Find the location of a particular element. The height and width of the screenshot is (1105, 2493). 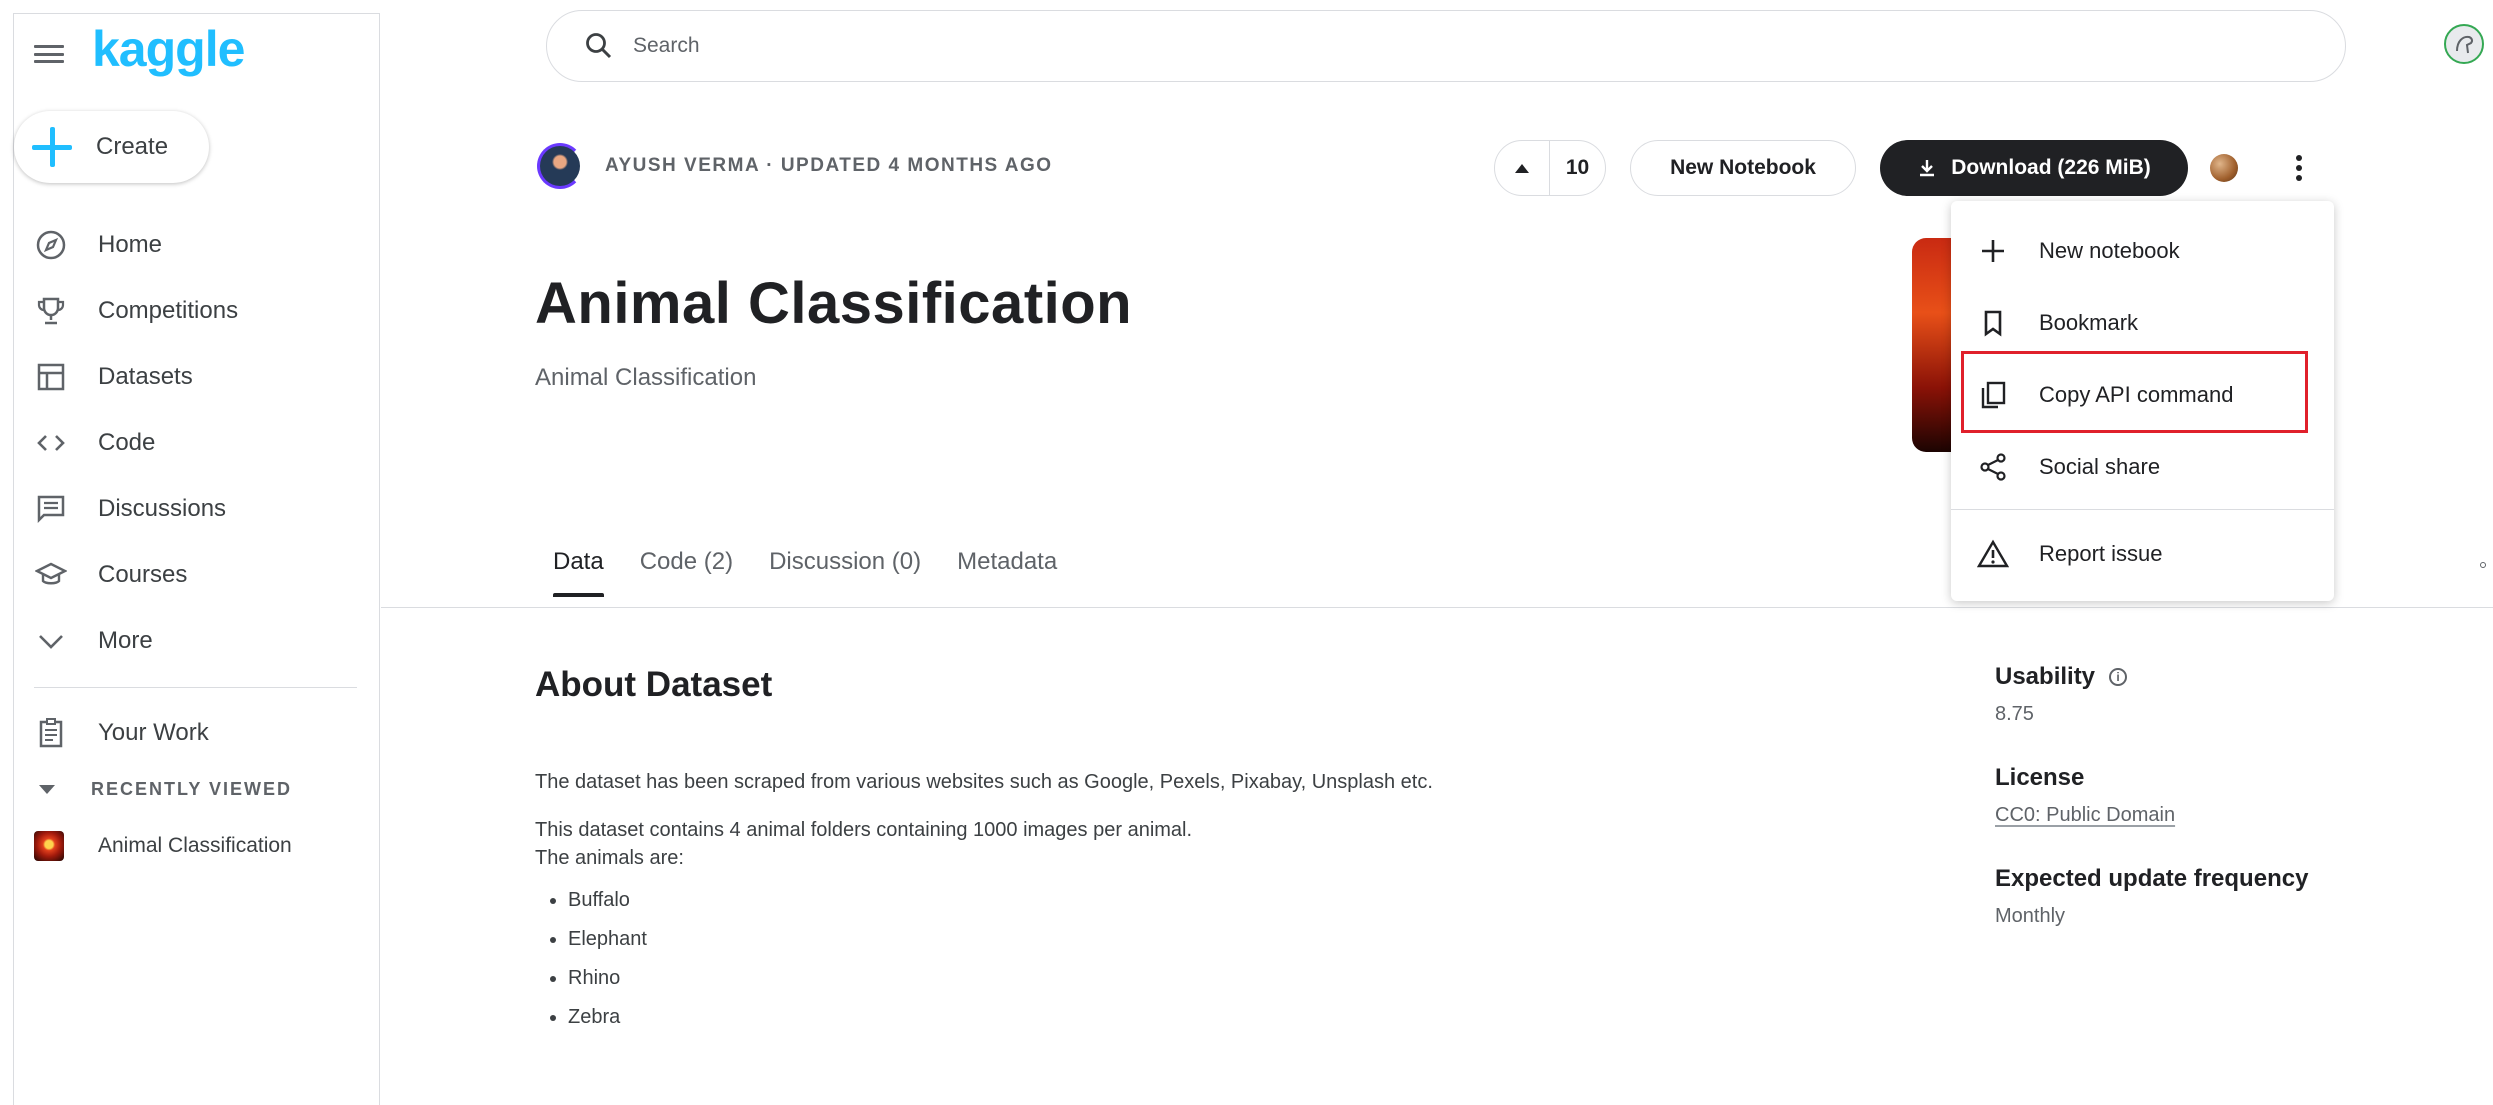

sidebar-item-code: Code is located at coordinates (191, 443).